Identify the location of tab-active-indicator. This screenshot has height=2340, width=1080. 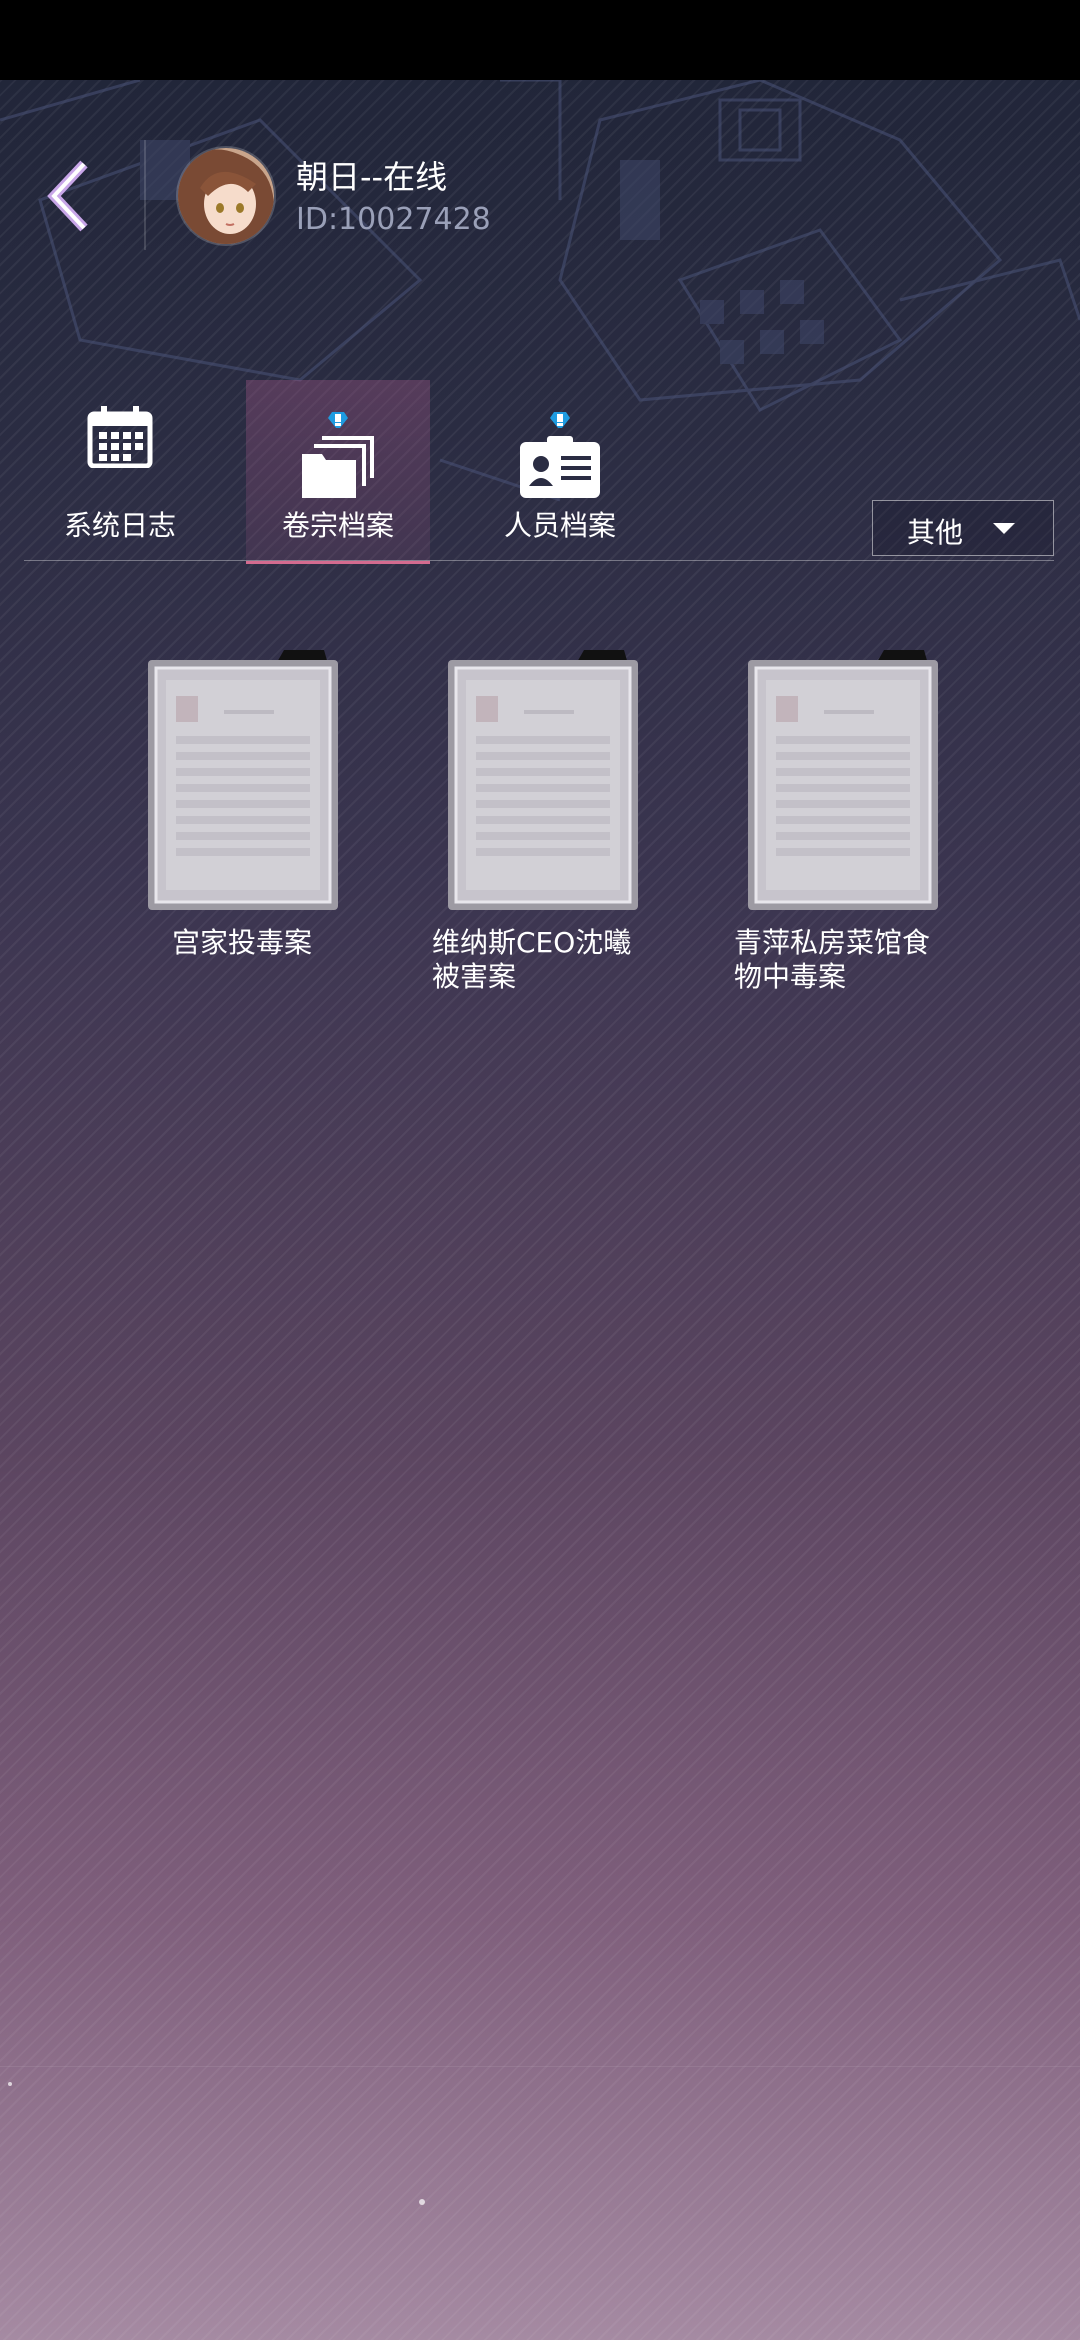
(338, 562).